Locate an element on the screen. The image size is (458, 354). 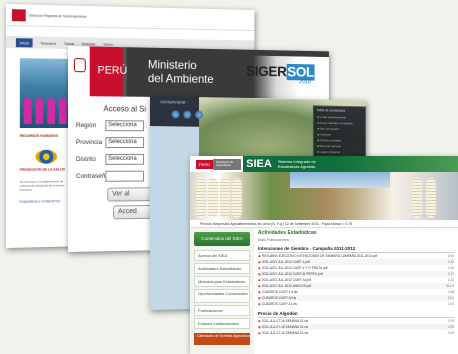
agriculture-photo-banner is located at coordinates (324, 196).